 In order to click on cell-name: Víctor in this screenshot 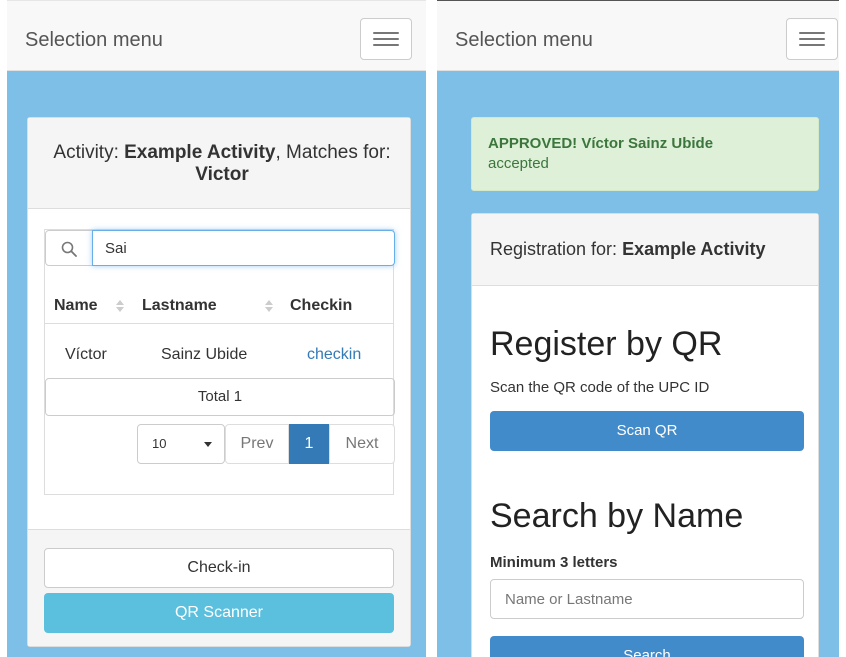, I will do `click(86, 354)`.